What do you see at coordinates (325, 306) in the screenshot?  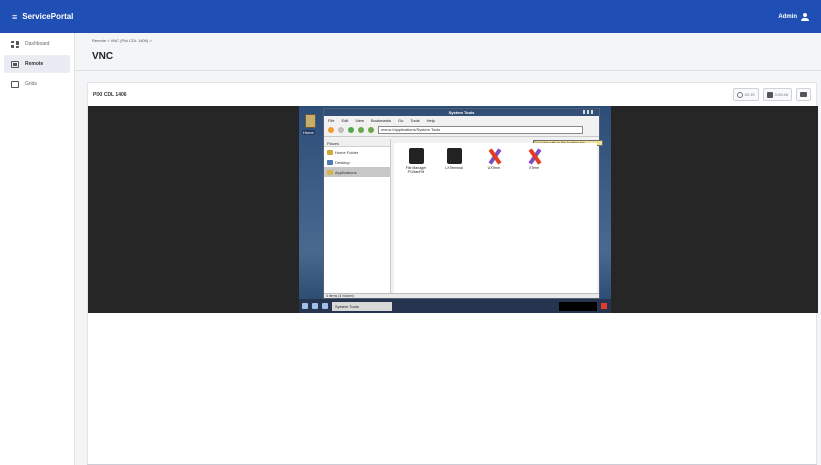 I see `folder-icon` at bounding box center [325, 306].